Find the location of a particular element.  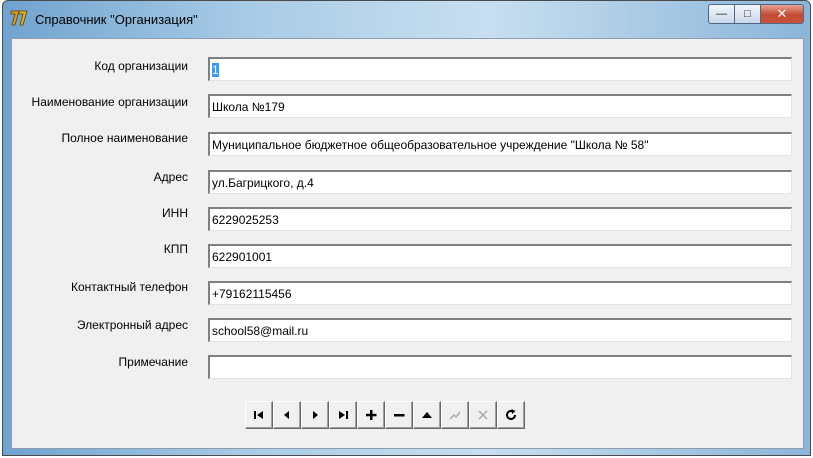

label-full-name: Полное наименование is located at coordinates (125, 138).